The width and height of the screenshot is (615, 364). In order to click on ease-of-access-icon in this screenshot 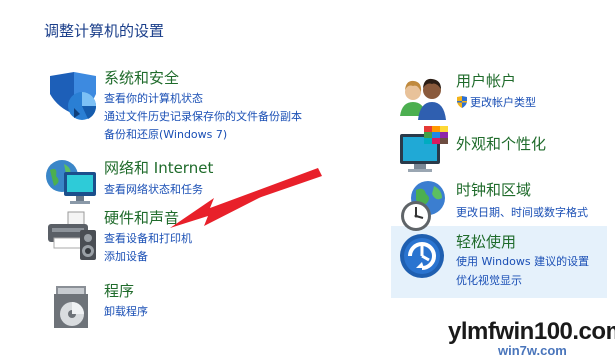, I will do `click(426, 260)`.